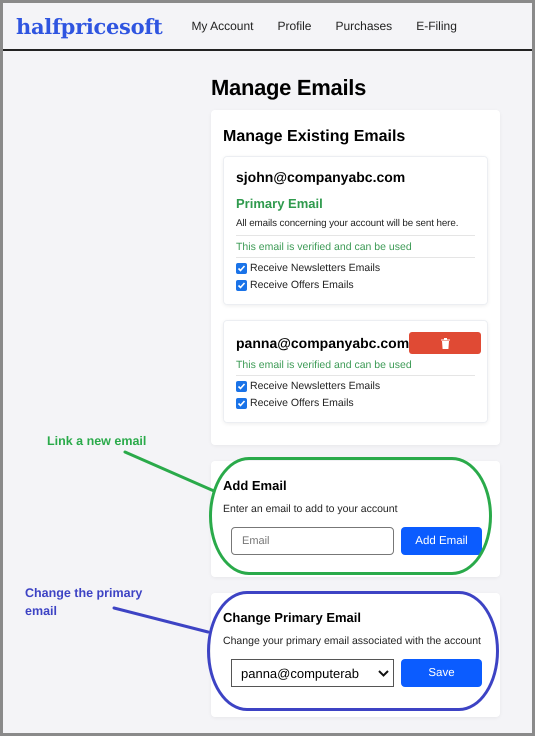  Describe the element at coordinates (89, 26) in the screenshot. I see `logo: halfpricesoft` at that location.